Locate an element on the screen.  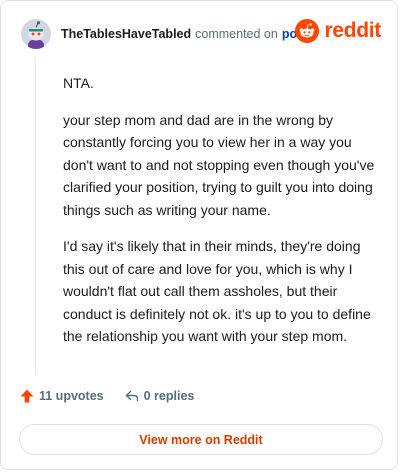
replies-button: 0 replies is located at coordinates (159, 396).